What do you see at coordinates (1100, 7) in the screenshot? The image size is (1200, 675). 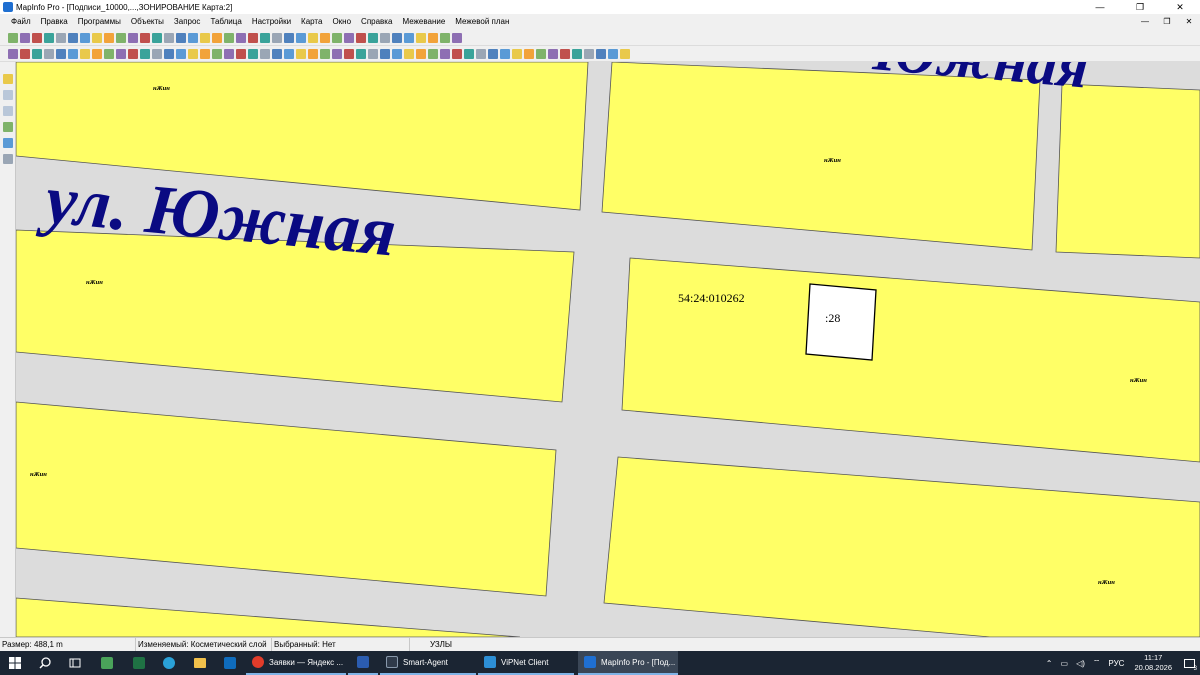 I see `minimize-button: —` at bounding box center [1100, 7].